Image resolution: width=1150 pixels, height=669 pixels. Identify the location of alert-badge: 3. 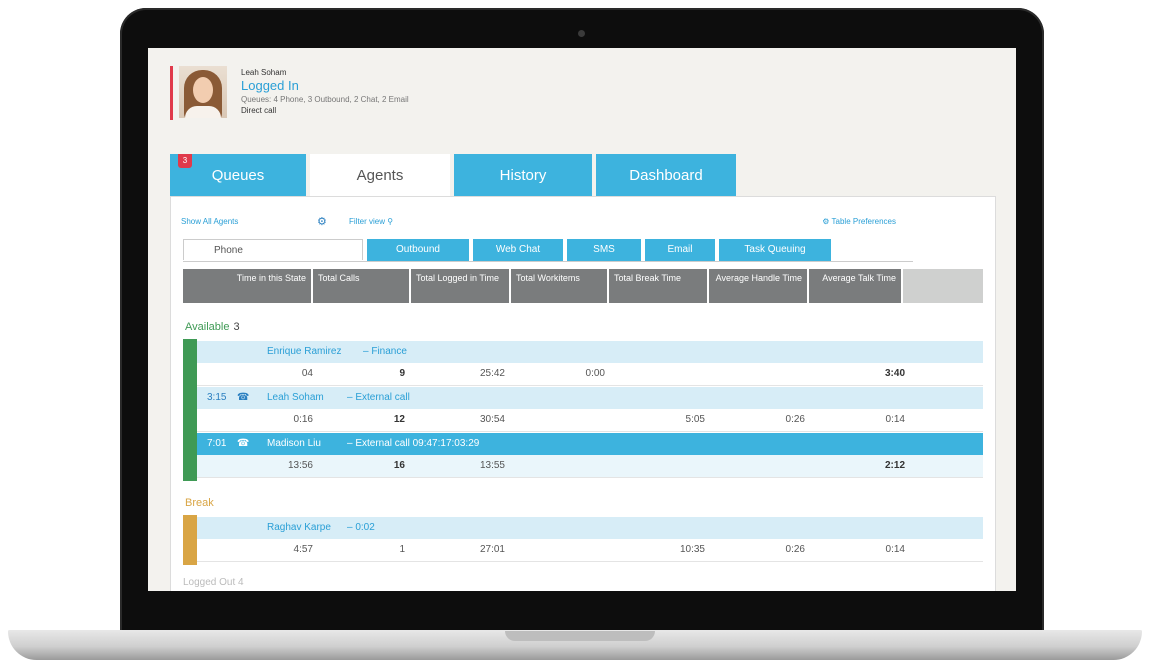
(185, 161).